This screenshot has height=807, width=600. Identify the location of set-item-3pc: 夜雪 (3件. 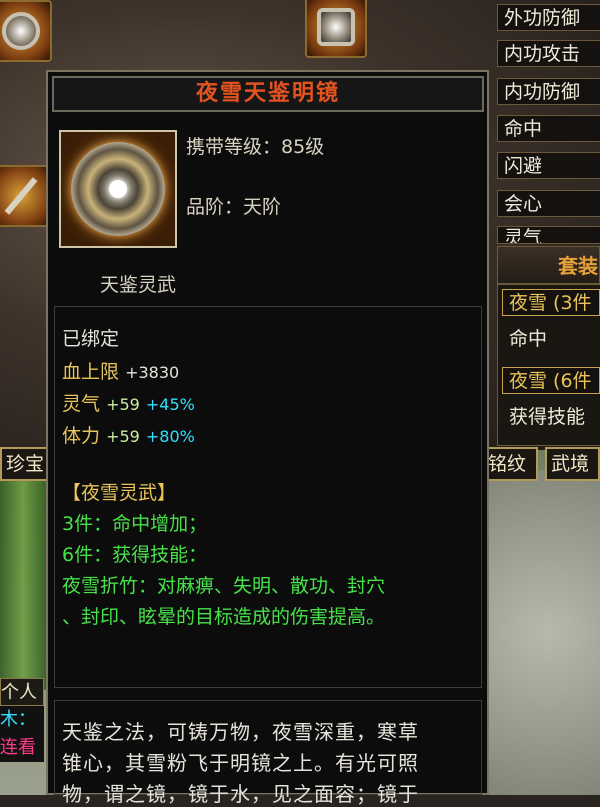
(551, 302).